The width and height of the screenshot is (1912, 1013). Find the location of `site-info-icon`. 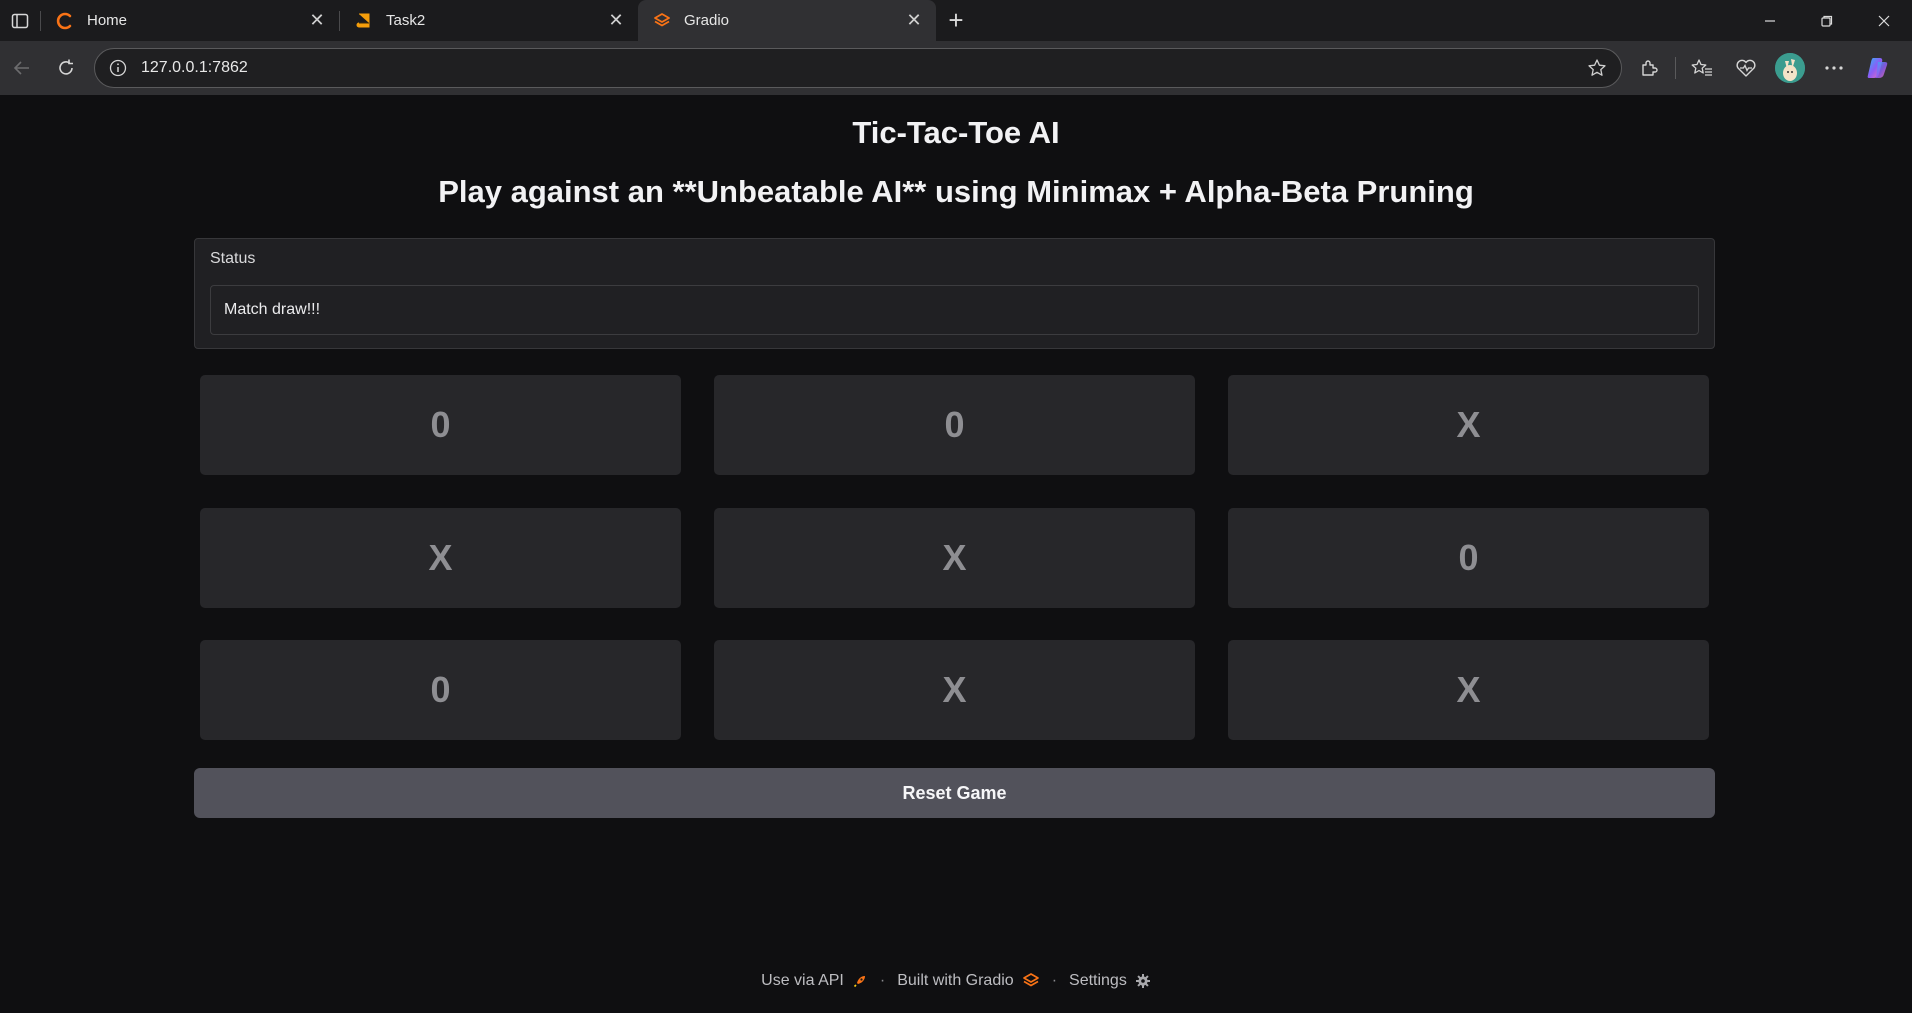

site-info-icon is located at coordinates (118, 68).